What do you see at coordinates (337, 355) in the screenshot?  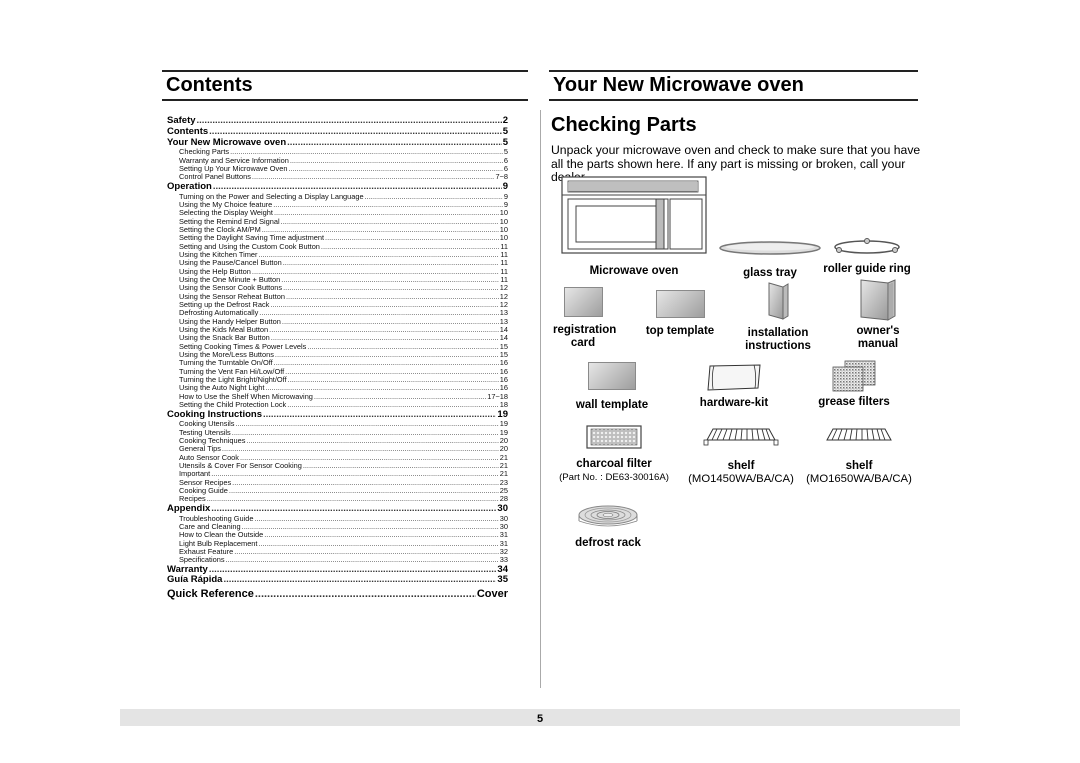 I see `toc-subentry: Using the More/Less Buttons 15` at bounding box center [337, 355].